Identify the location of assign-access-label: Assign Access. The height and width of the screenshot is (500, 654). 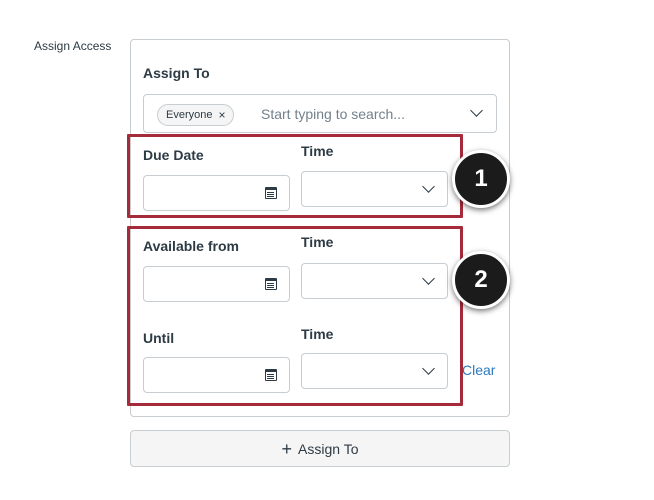
(73, 46).